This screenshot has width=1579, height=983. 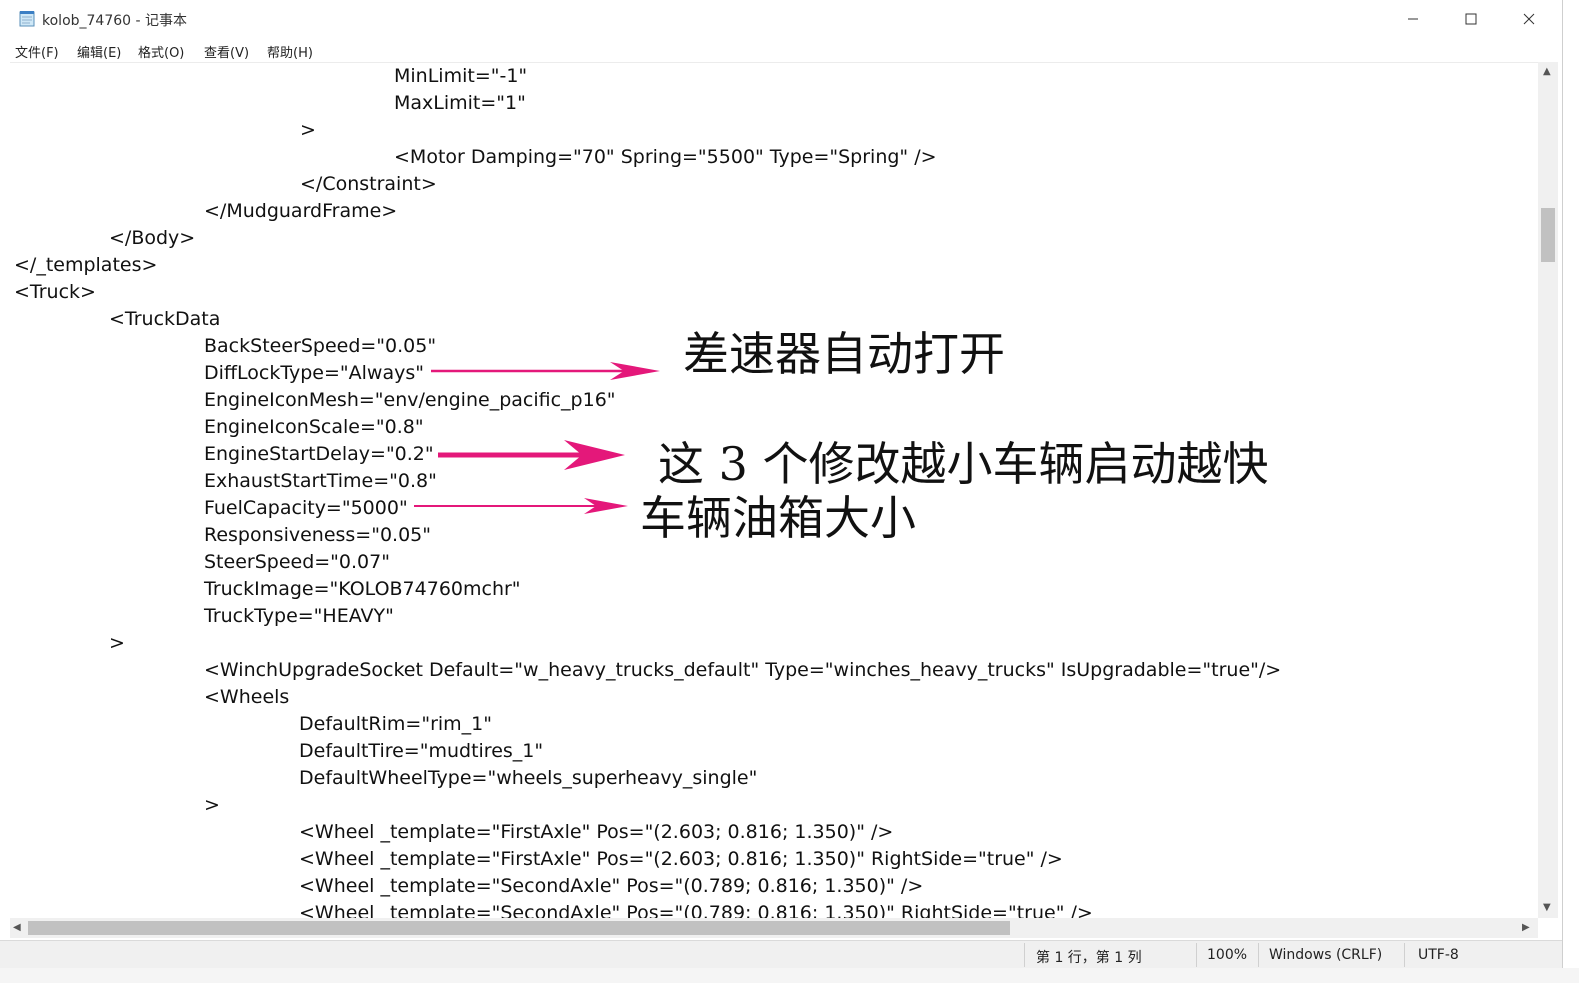 What do you see at coordinates (152, 238) in the screenshot?
I see `code-line: </Body>` at bounding box center [152, 238].